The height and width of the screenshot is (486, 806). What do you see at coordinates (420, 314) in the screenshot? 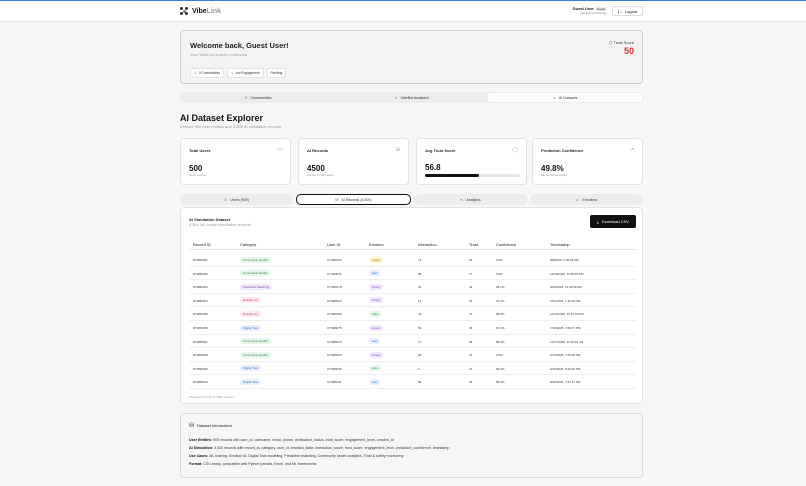
I see `cell-interaction: 42` at bounding box center [420, 314].